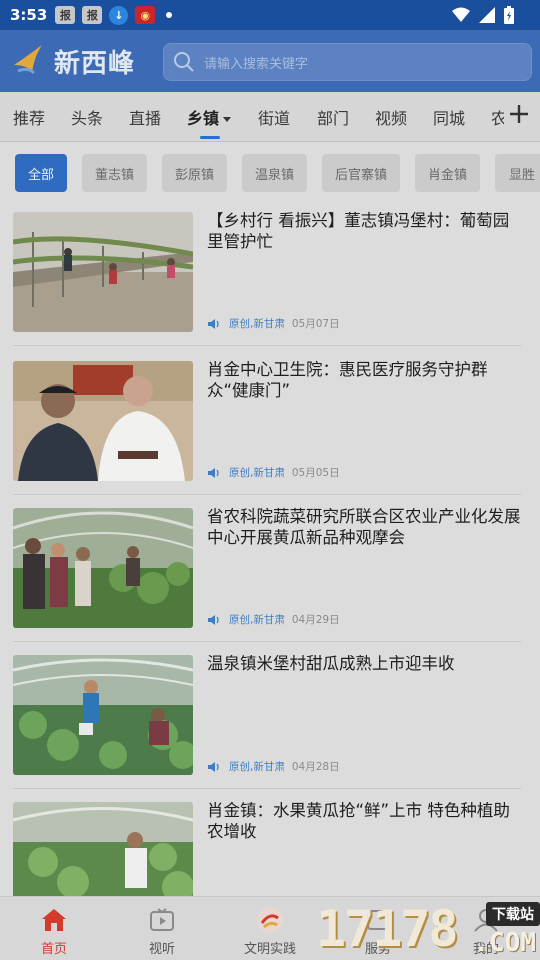 This screenshot has height=960, width=540. Describe the element at coordinates (461, 14) in the screenshot. I see `wifi-icon` at that location.